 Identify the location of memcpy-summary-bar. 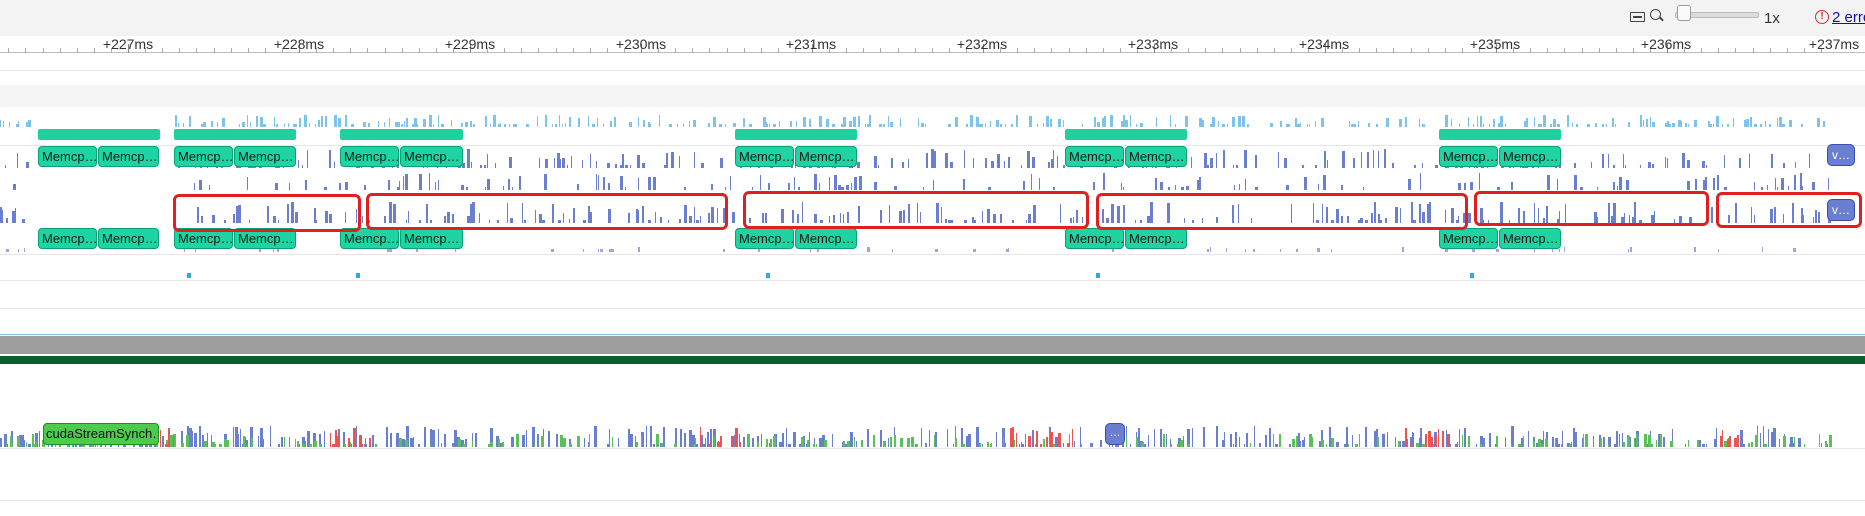
(796, 134).